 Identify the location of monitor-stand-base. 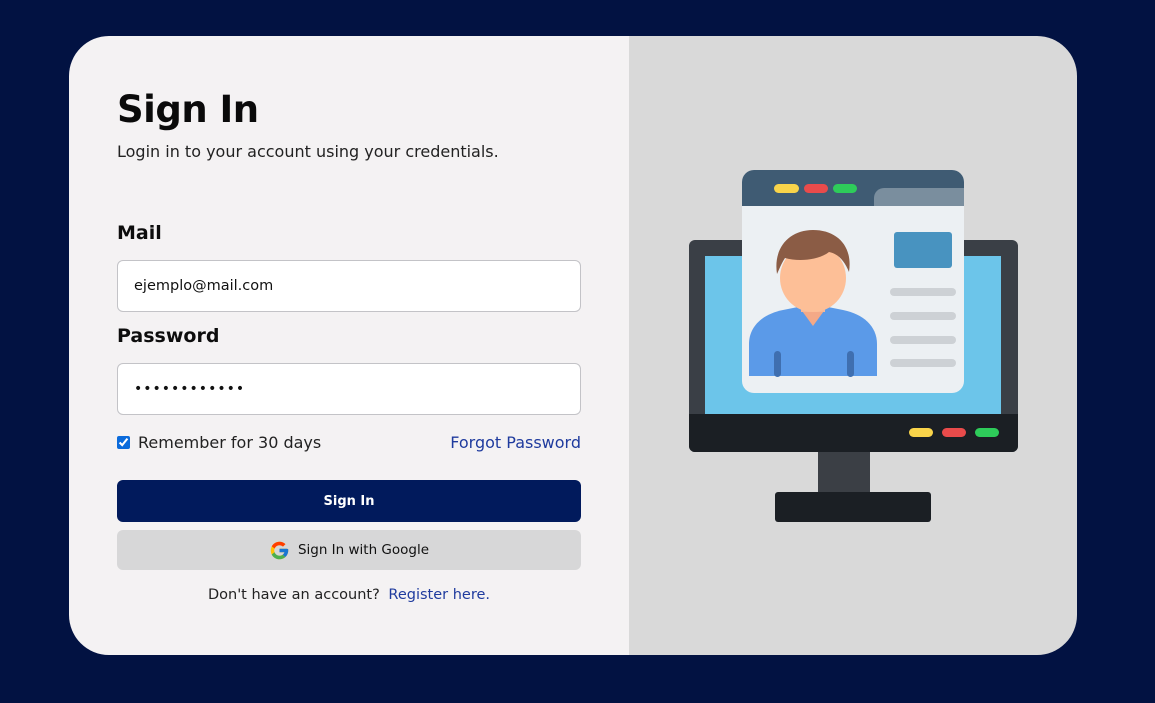
(853, 507).